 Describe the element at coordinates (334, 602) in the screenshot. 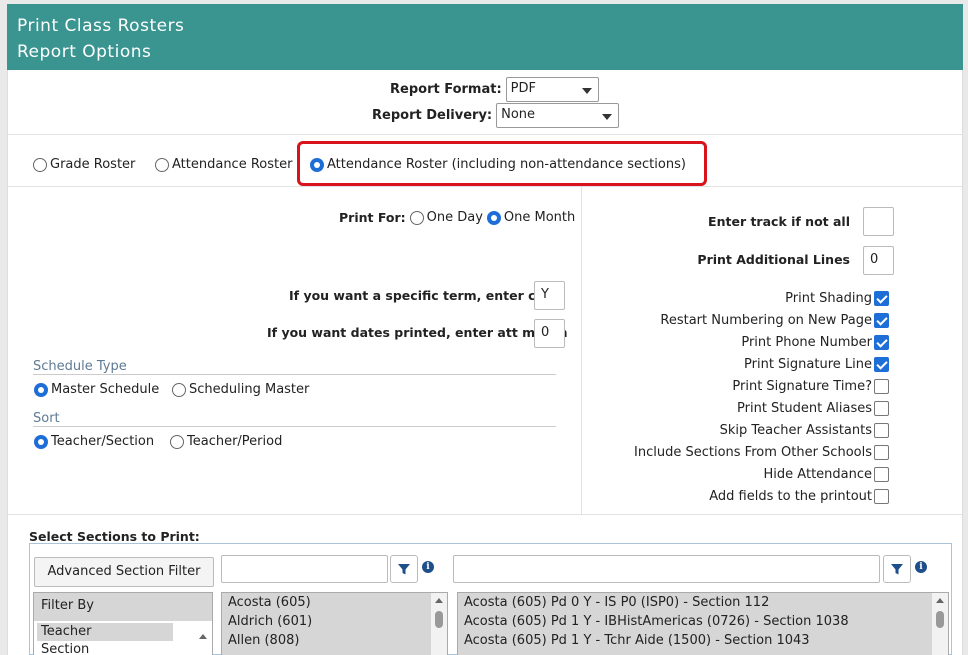

I see `list-item: Acosta (605)` at that location.